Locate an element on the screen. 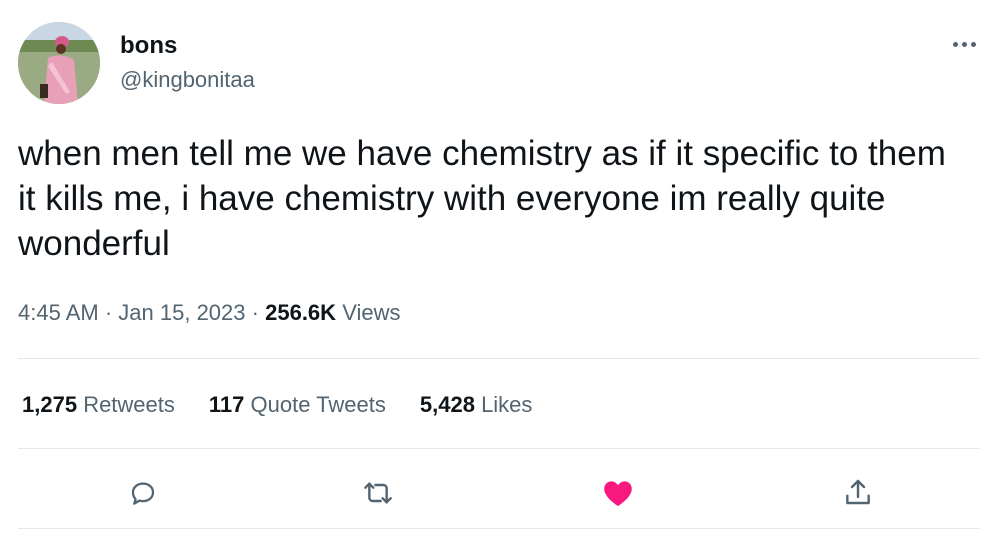 The width and height of the screenshot is (988, 538). user-handle: @kingbonitaa is located at coordinates (187, 80).